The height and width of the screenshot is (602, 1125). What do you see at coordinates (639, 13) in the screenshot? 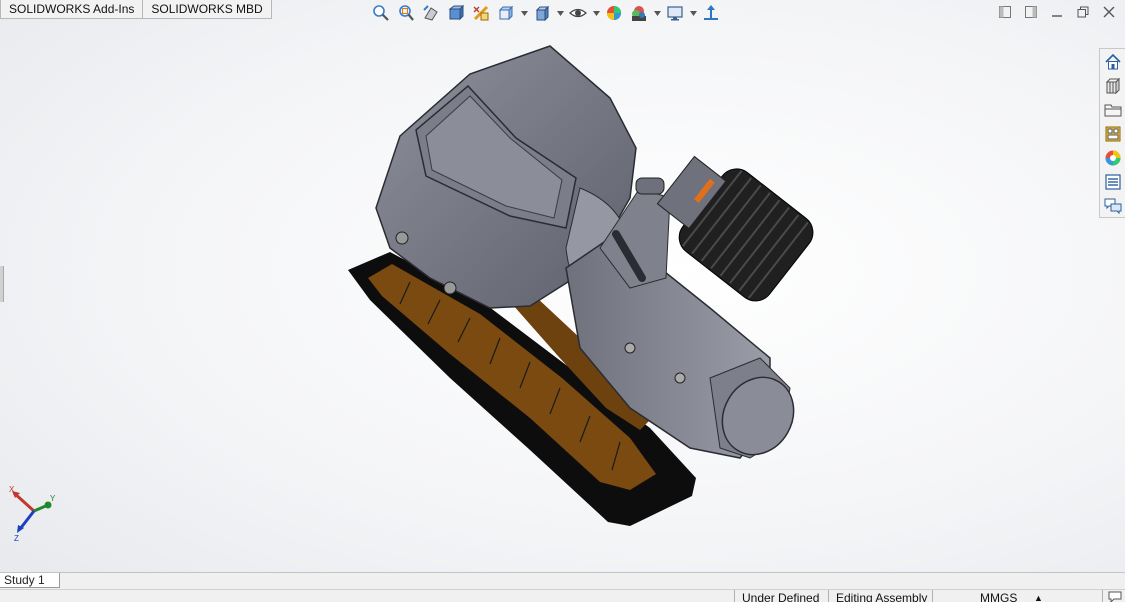
I see `apply-scene-icon` at bounding box center [639, 13].